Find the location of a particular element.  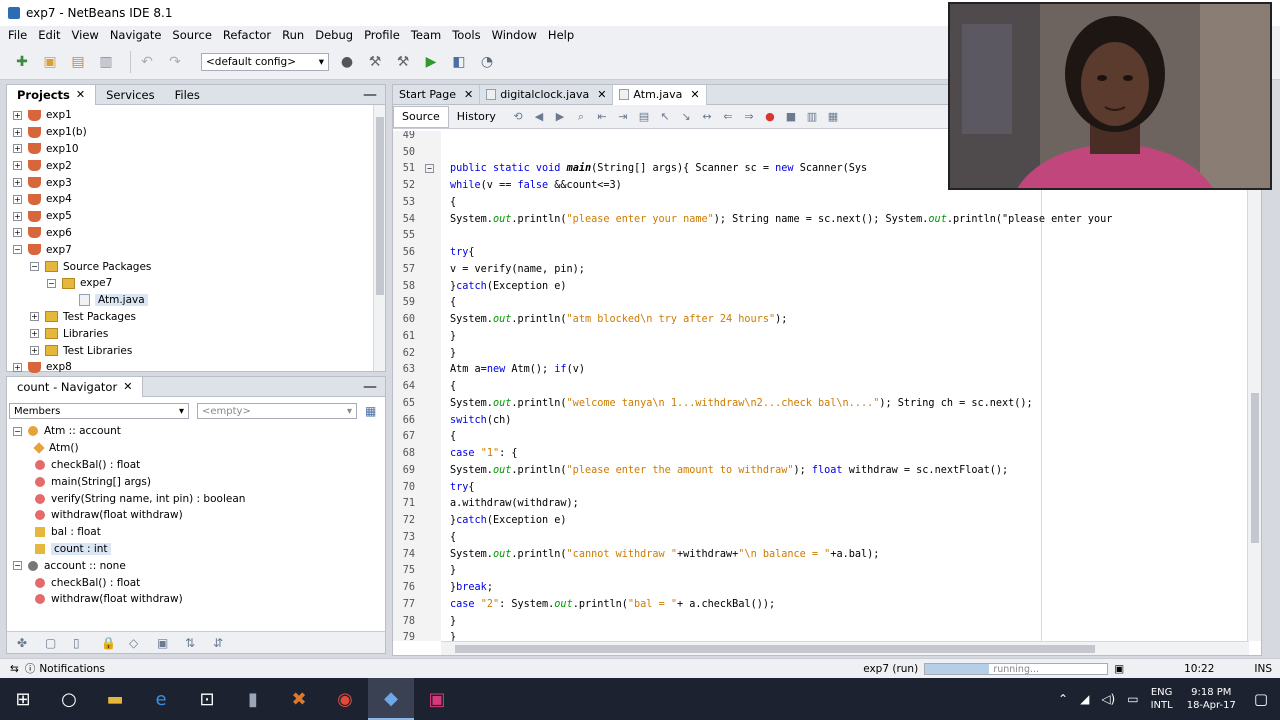

tree-item: + exp6 is located at coordinates (196, 233).